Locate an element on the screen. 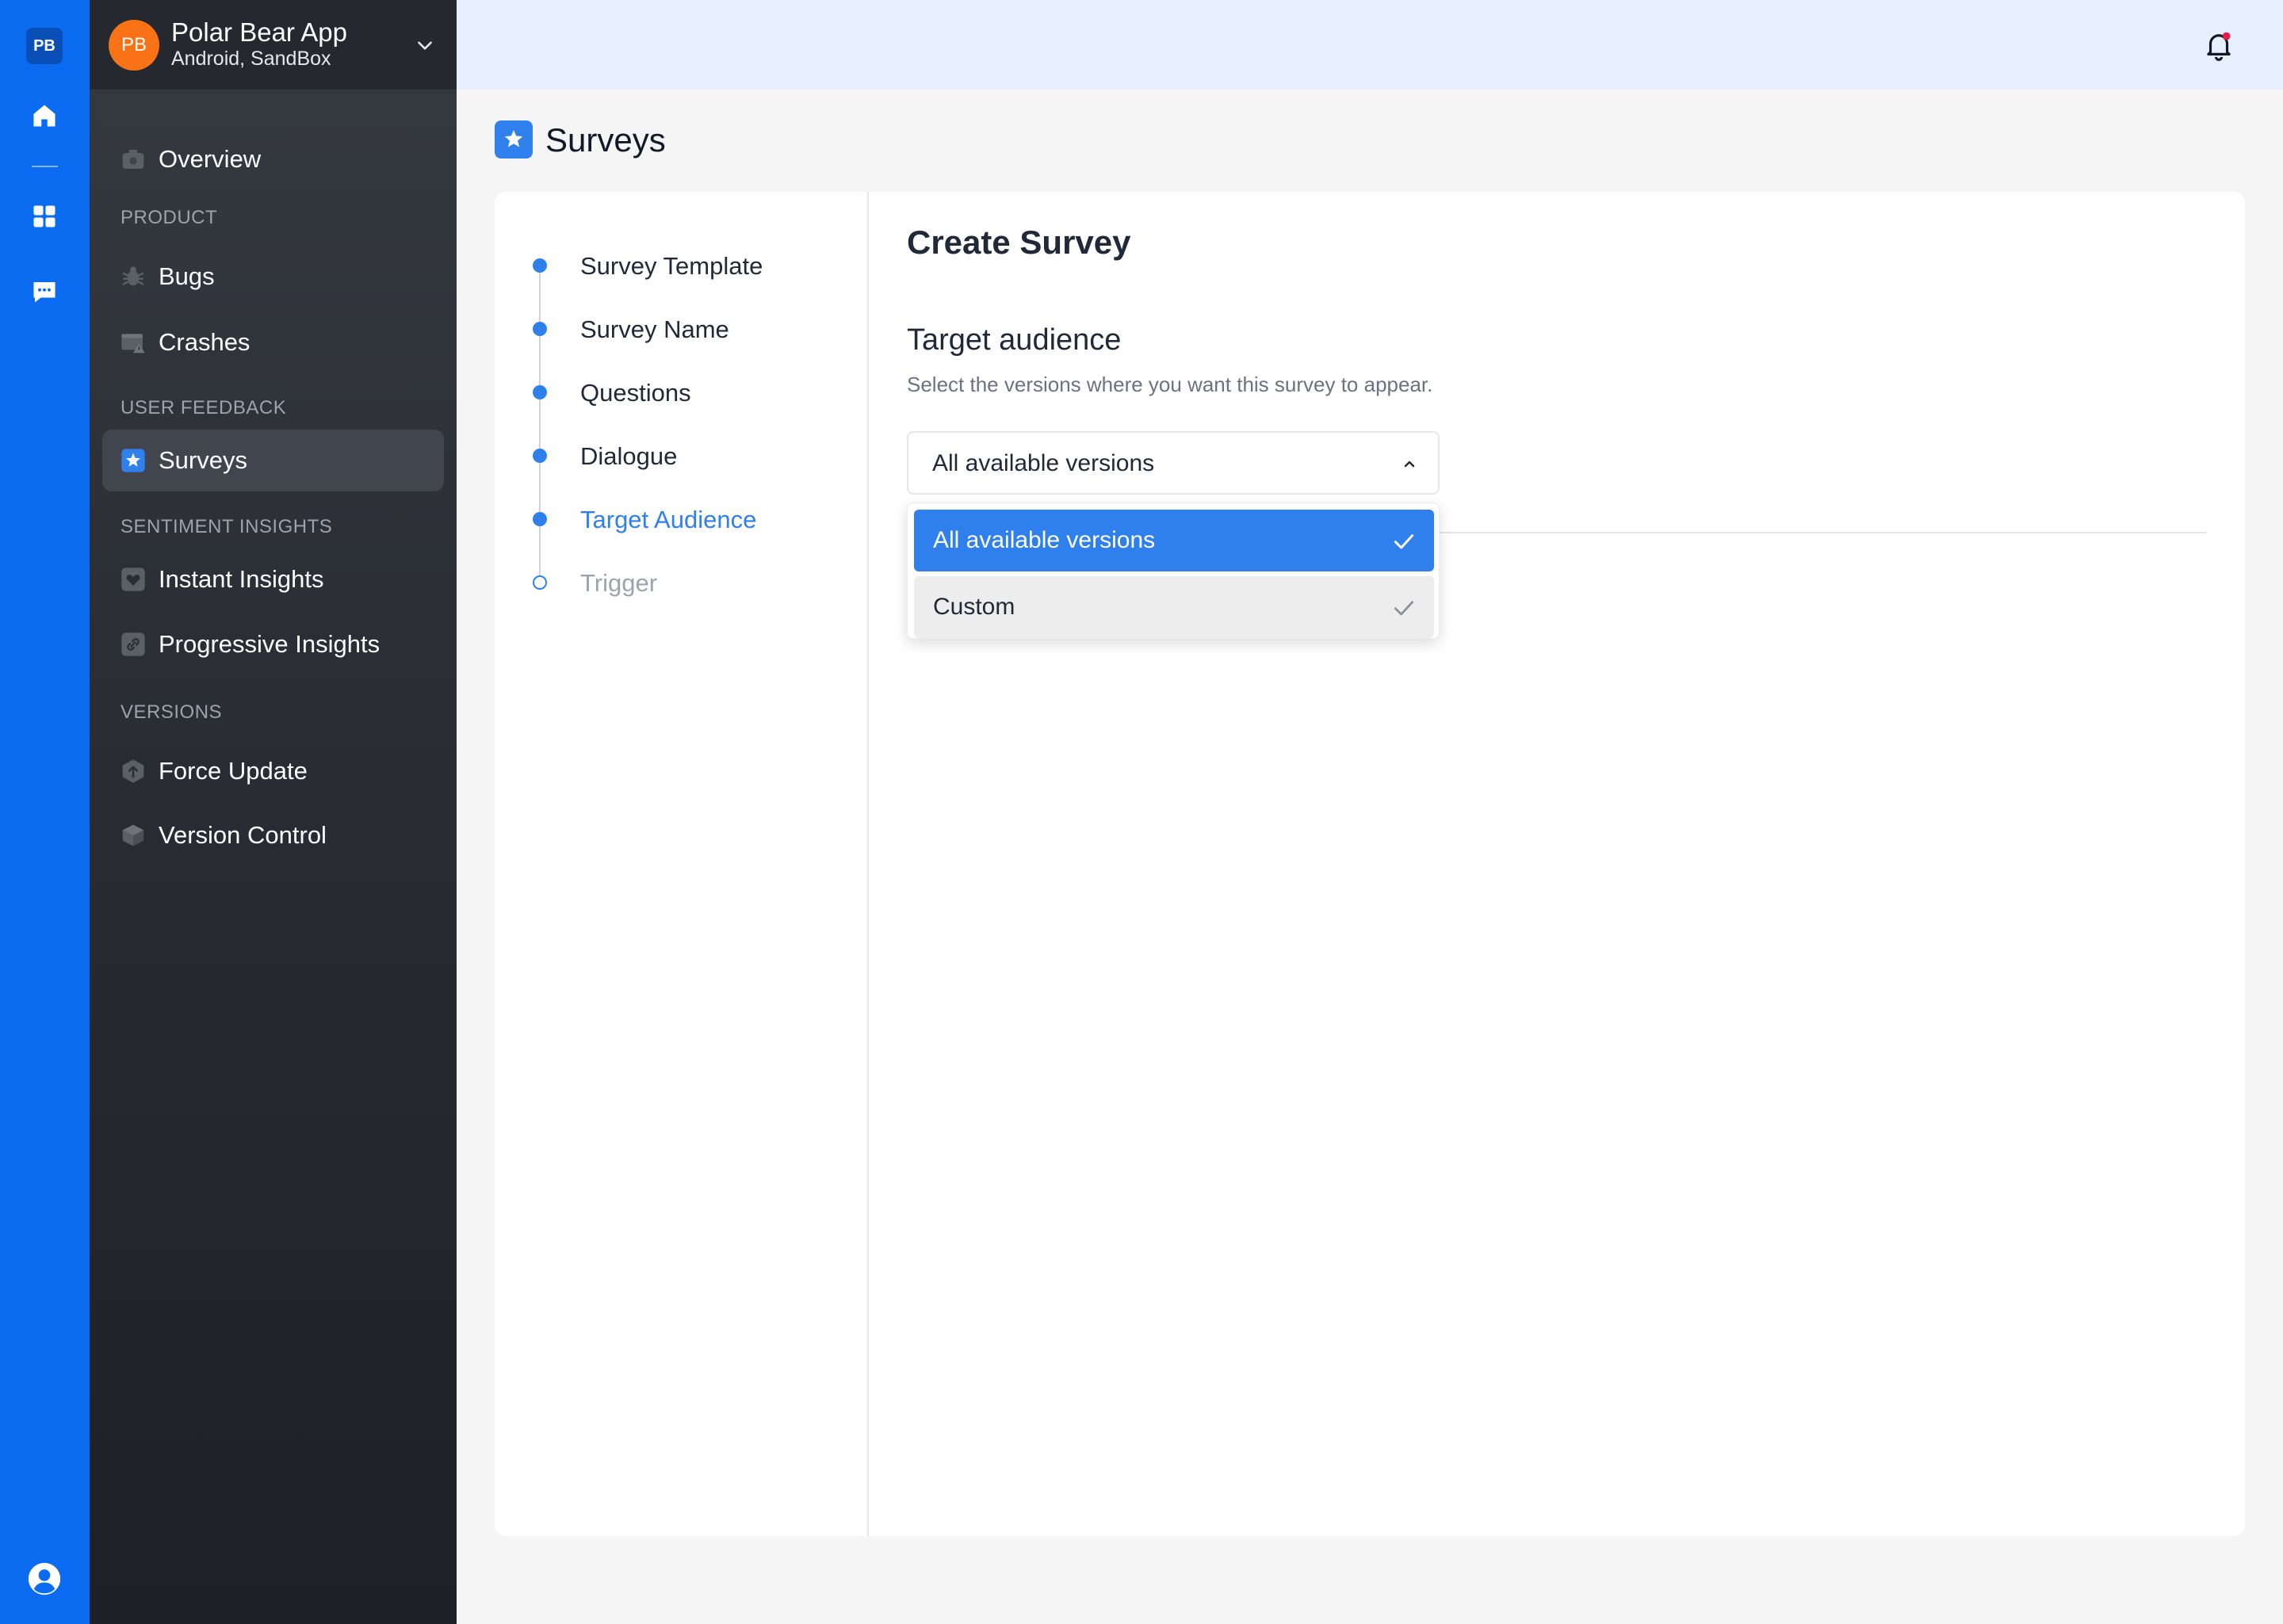 The width and height of the screenshot is (2283, 1624). sidebar-item-version-control: Version Control is located at coordinates (273, 835).